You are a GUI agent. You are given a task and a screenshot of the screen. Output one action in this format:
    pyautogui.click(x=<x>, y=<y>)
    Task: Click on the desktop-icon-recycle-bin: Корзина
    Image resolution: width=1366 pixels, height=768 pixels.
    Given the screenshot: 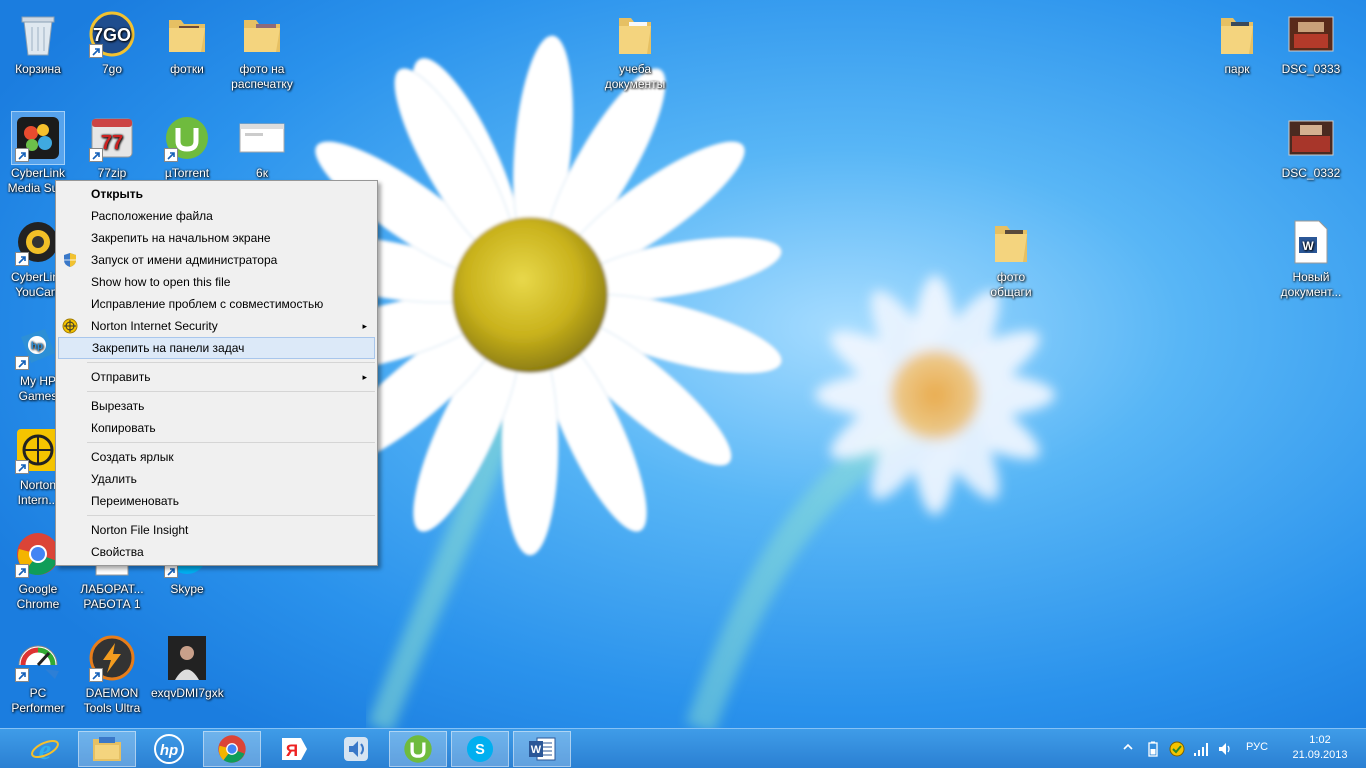 What is the action you would take?
    pyautogui.click(x=38, y=41)
    